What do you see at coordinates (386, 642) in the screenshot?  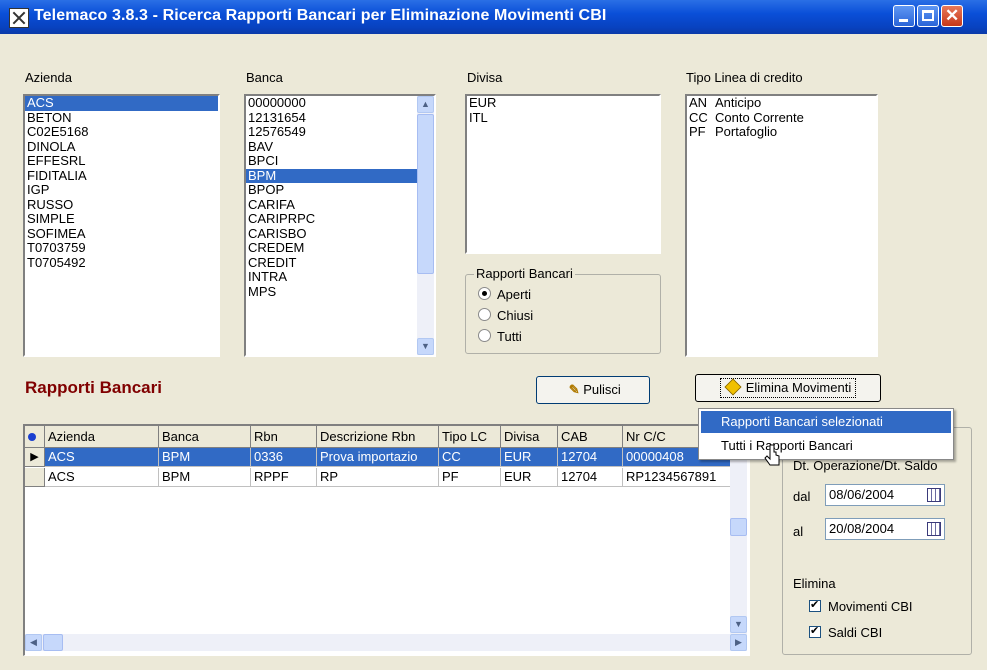 I see `grid-hscroll: ◀ ▶` at bounding box center [386, 642].